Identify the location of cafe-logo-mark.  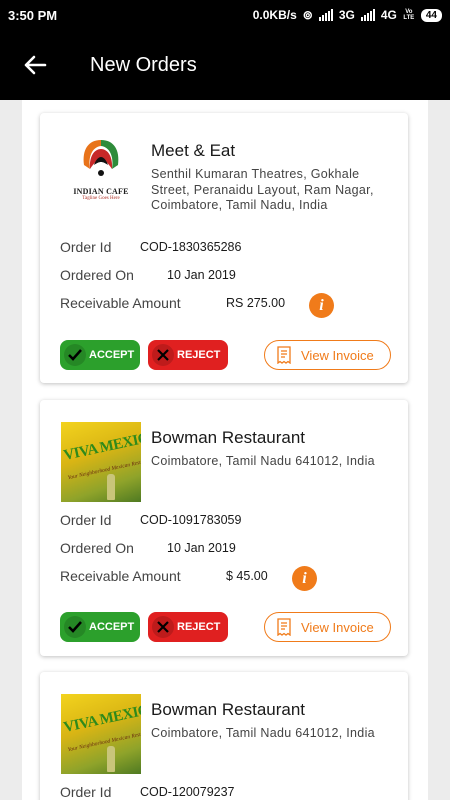
(101, 158).